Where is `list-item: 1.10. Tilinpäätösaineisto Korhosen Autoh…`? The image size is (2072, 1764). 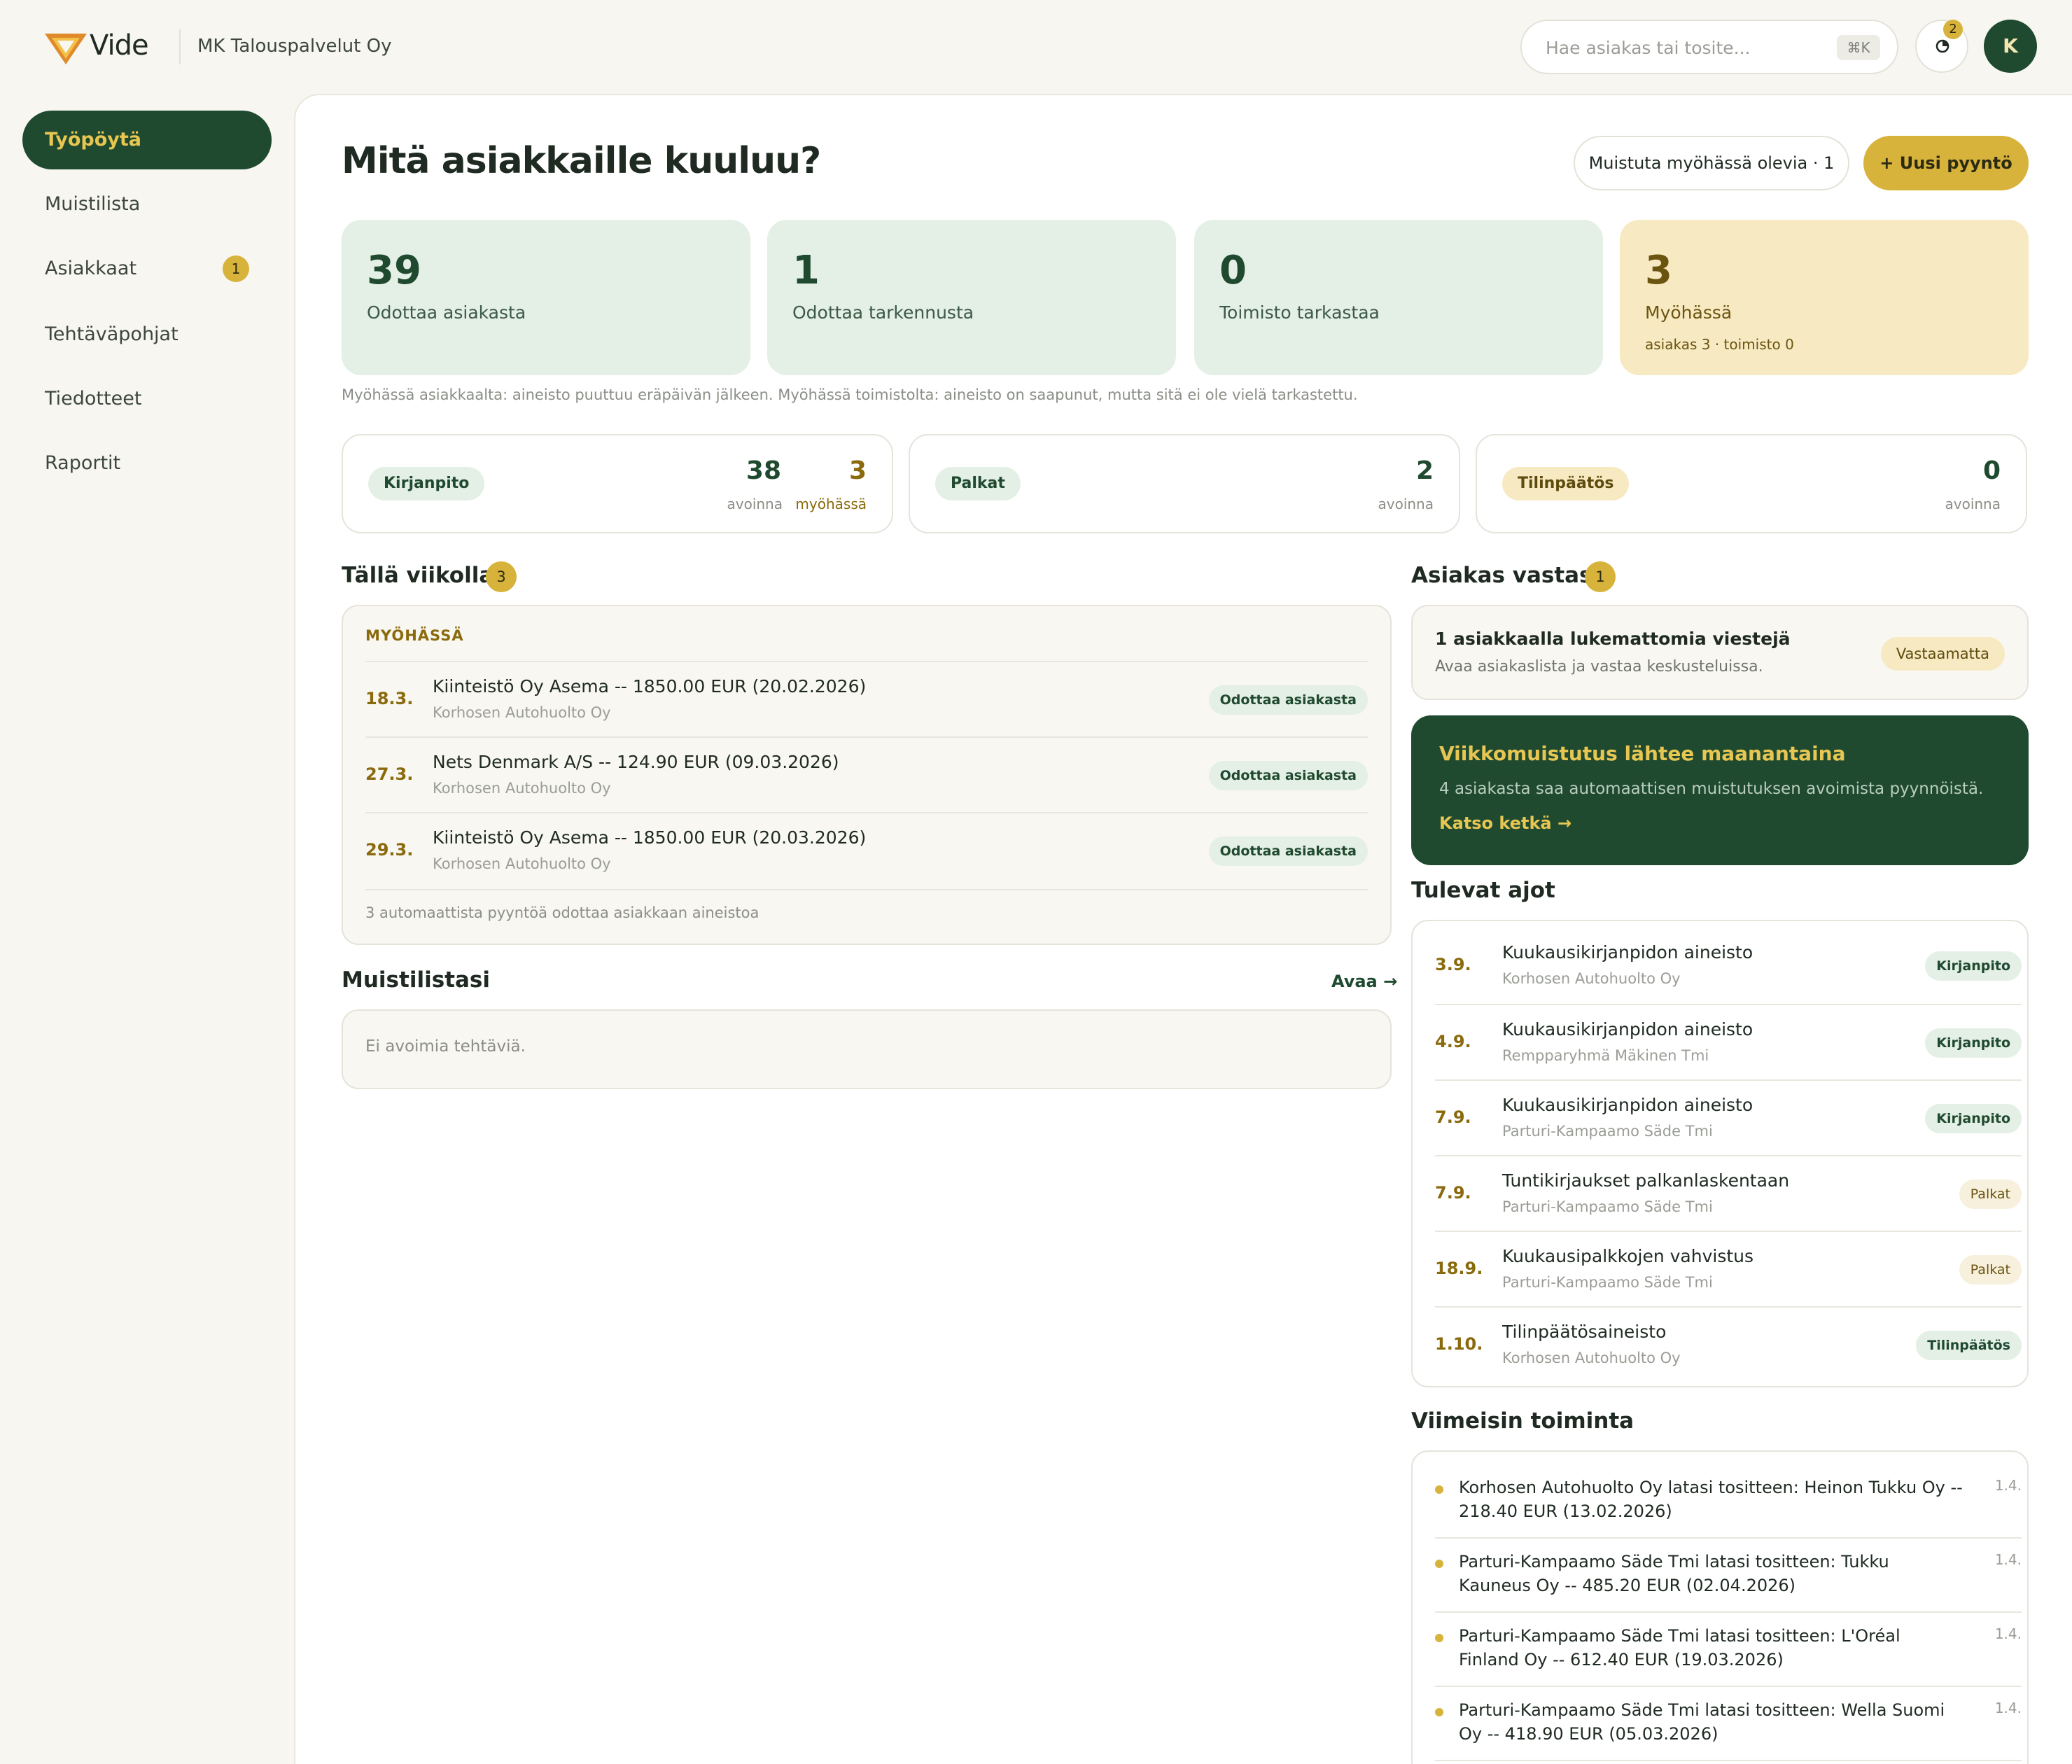 list-item: 1.10. Tilinpäätösaineisto Korhosen Autoh… is located at coordinates (1728, 1344).